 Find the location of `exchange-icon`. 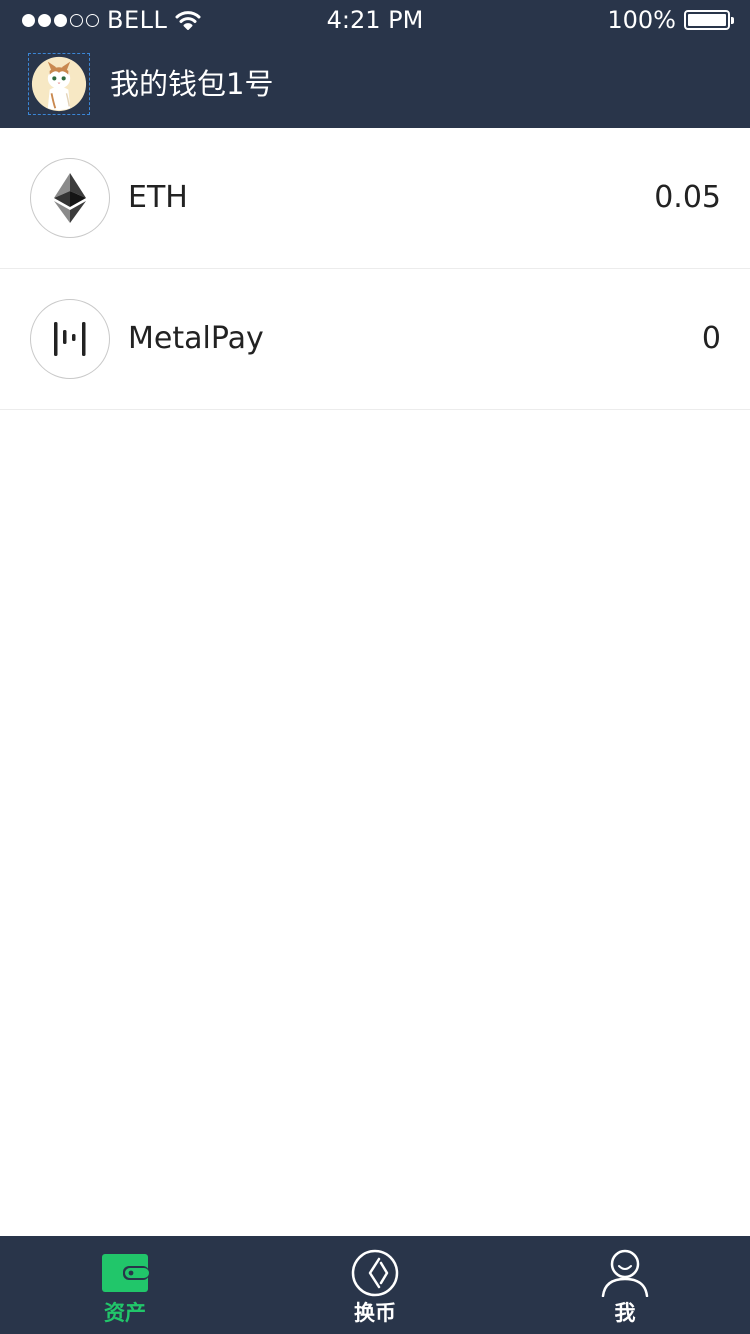

exchange-icon is located at coordinates (375, 1273).